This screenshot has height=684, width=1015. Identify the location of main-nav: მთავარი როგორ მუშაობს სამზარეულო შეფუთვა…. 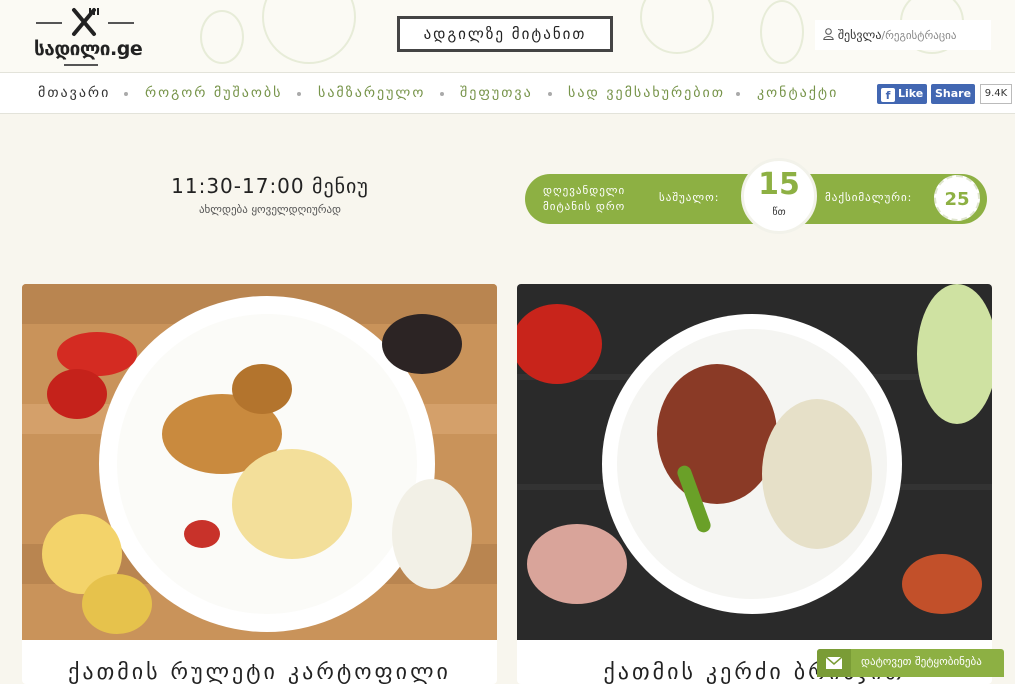
(507, 93).